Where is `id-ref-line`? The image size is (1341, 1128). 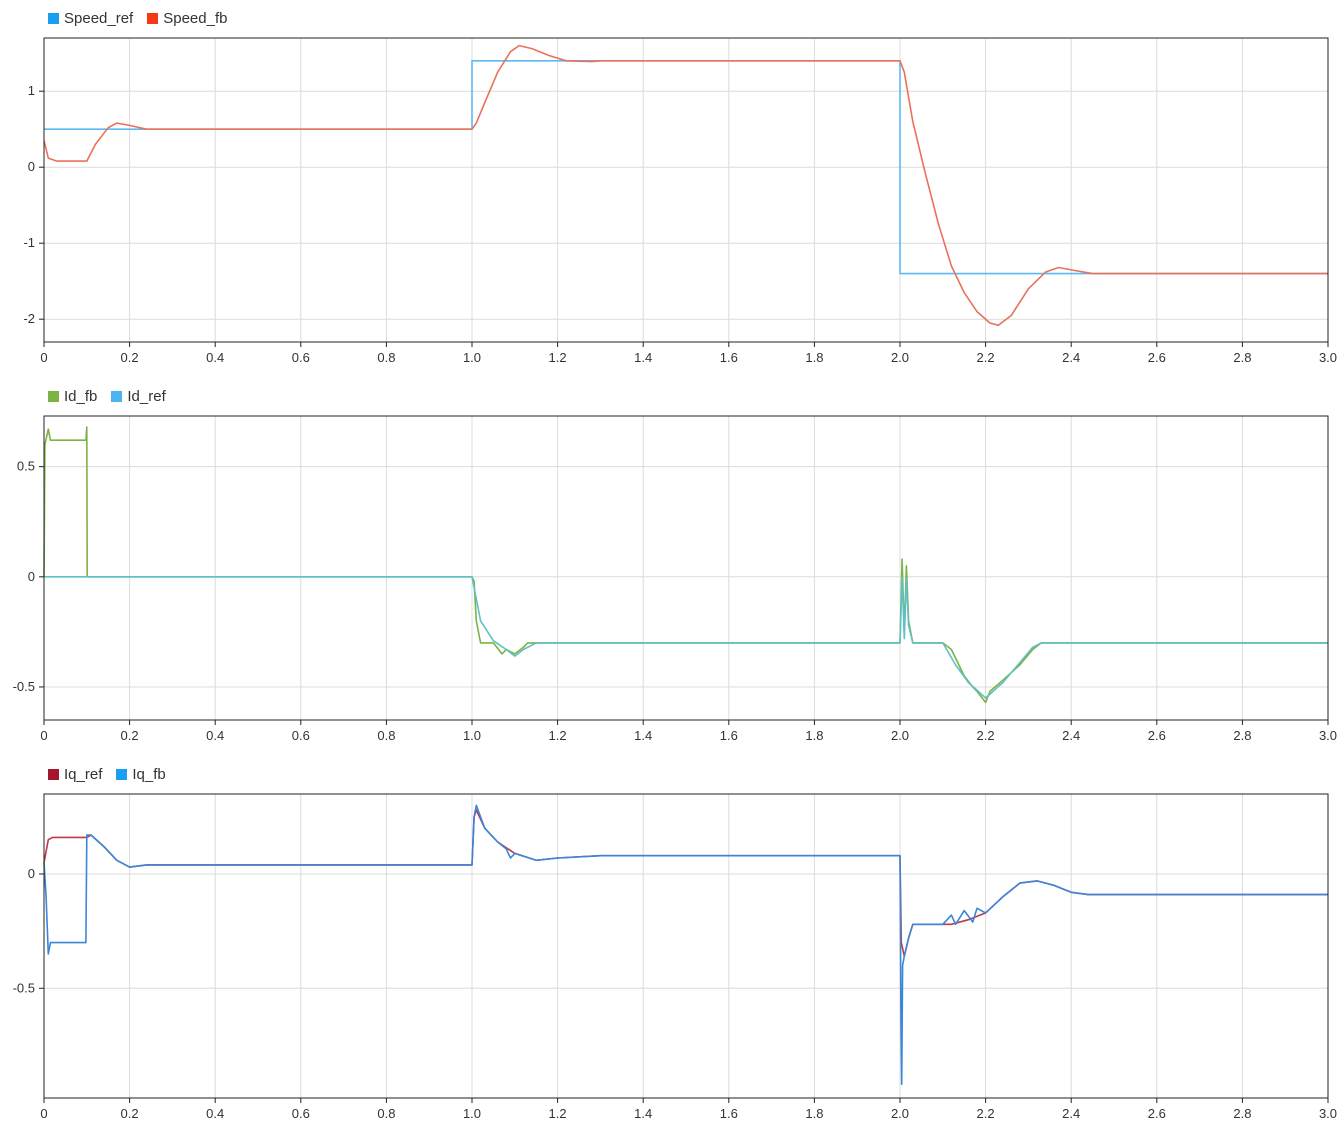
id-ref-line is located at coordinates (686, 637).